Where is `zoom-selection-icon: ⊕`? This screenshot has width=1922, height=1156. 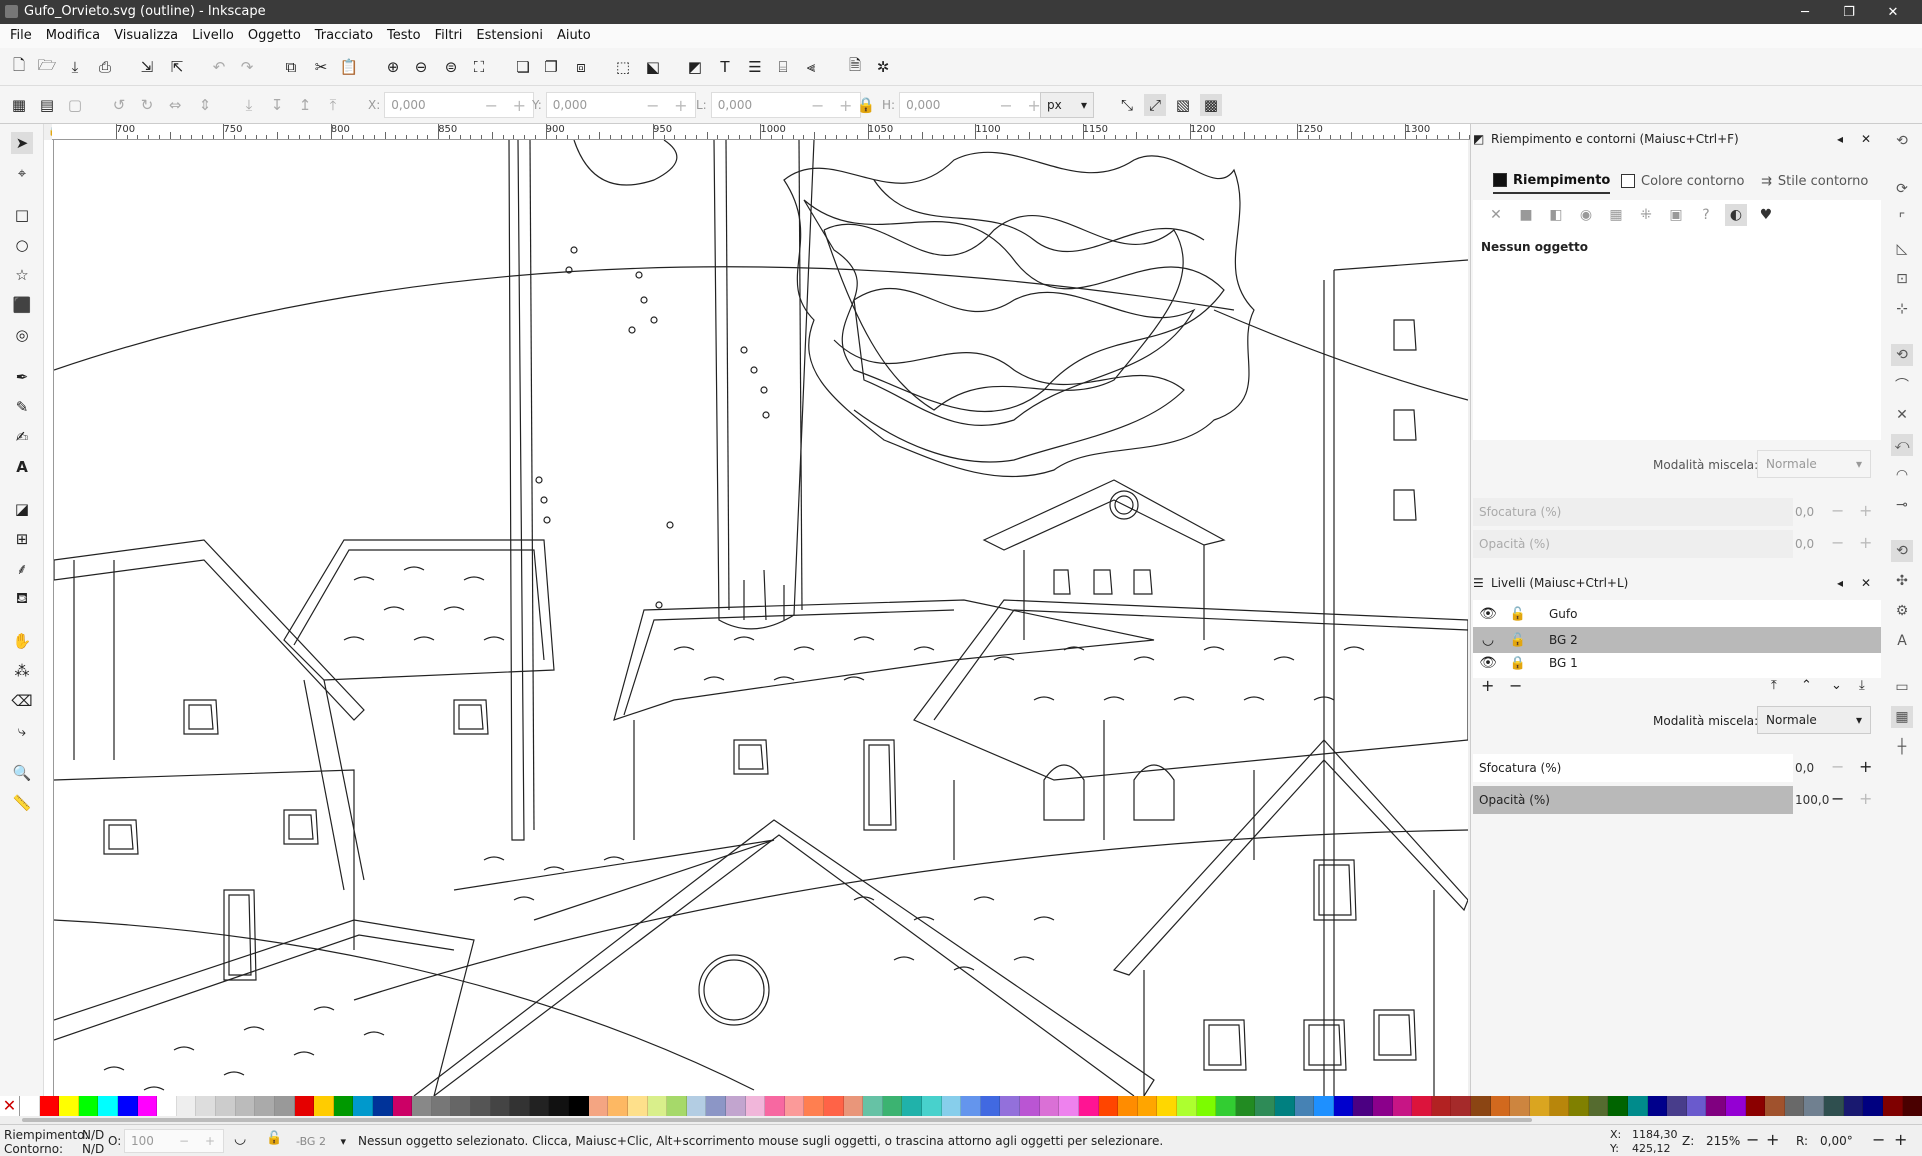 zoom-selection-icon: ⊕ is located at coordinates (393, 67).